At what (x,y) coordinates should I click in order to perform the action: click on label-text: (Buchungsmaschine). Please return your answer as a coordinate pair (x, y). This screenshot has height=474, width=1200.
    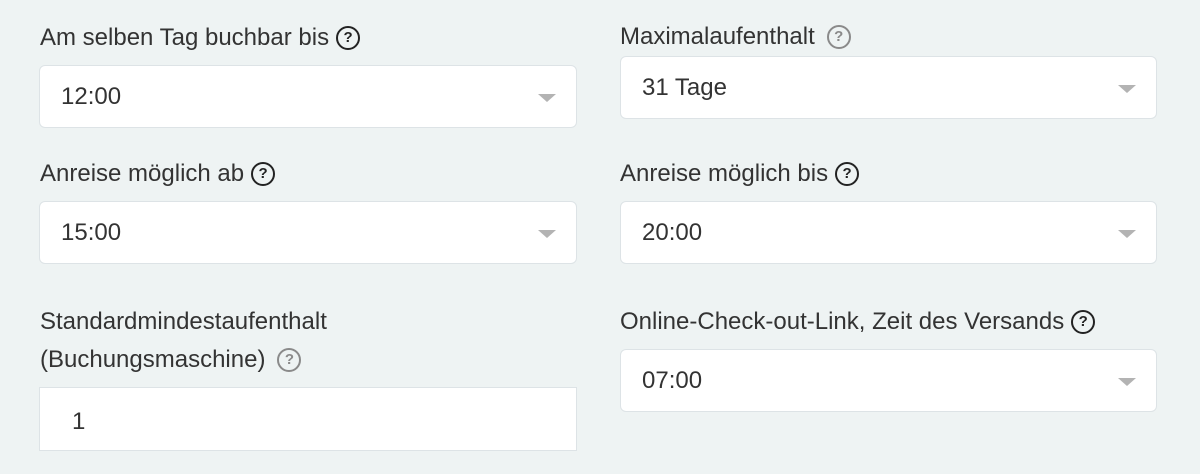
    Looking at the image, I should click on (153, 359).